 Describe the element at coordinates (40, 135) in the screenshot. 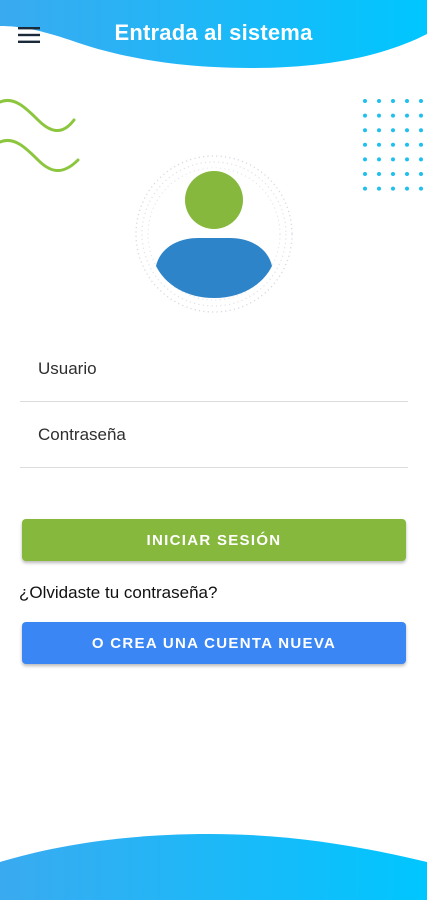

I see `decorative-waves-icon` at that location.